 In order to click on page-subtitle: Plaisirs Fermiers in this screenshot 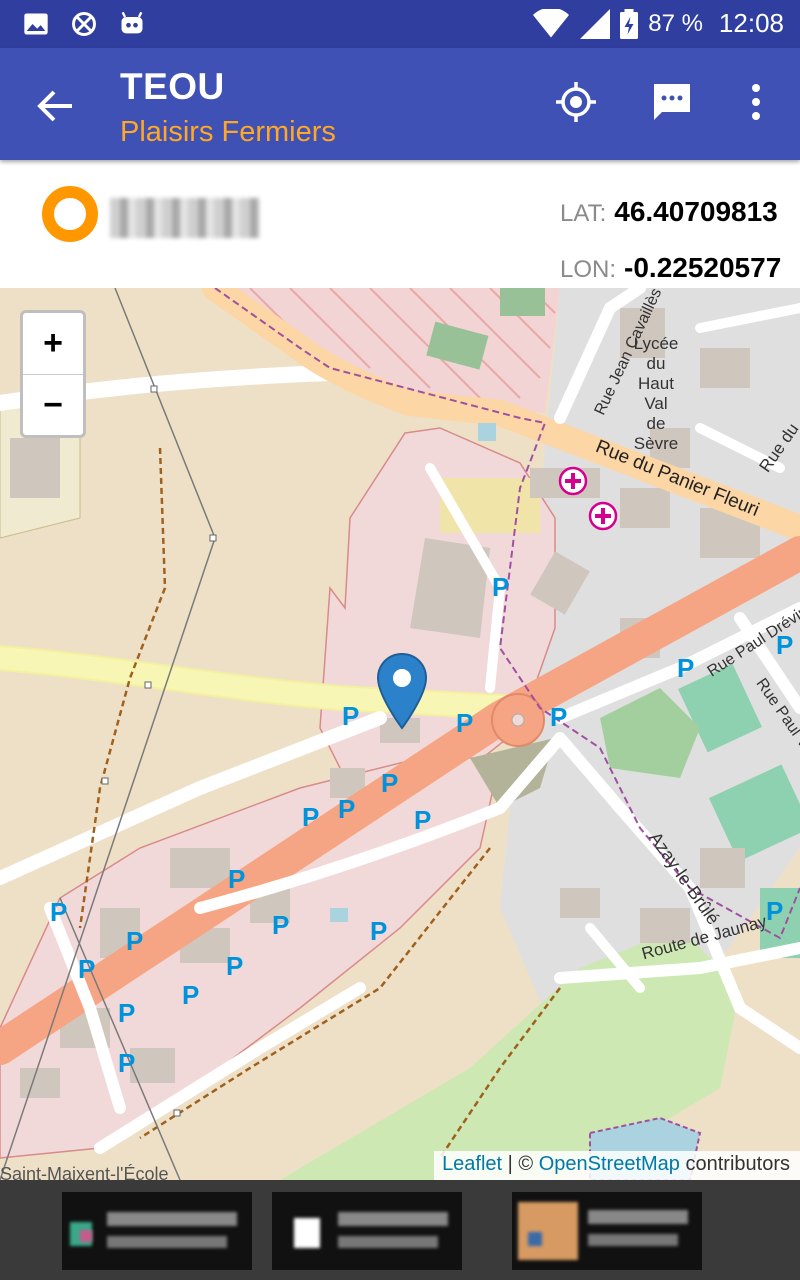, I will do `click(228, 132)`.